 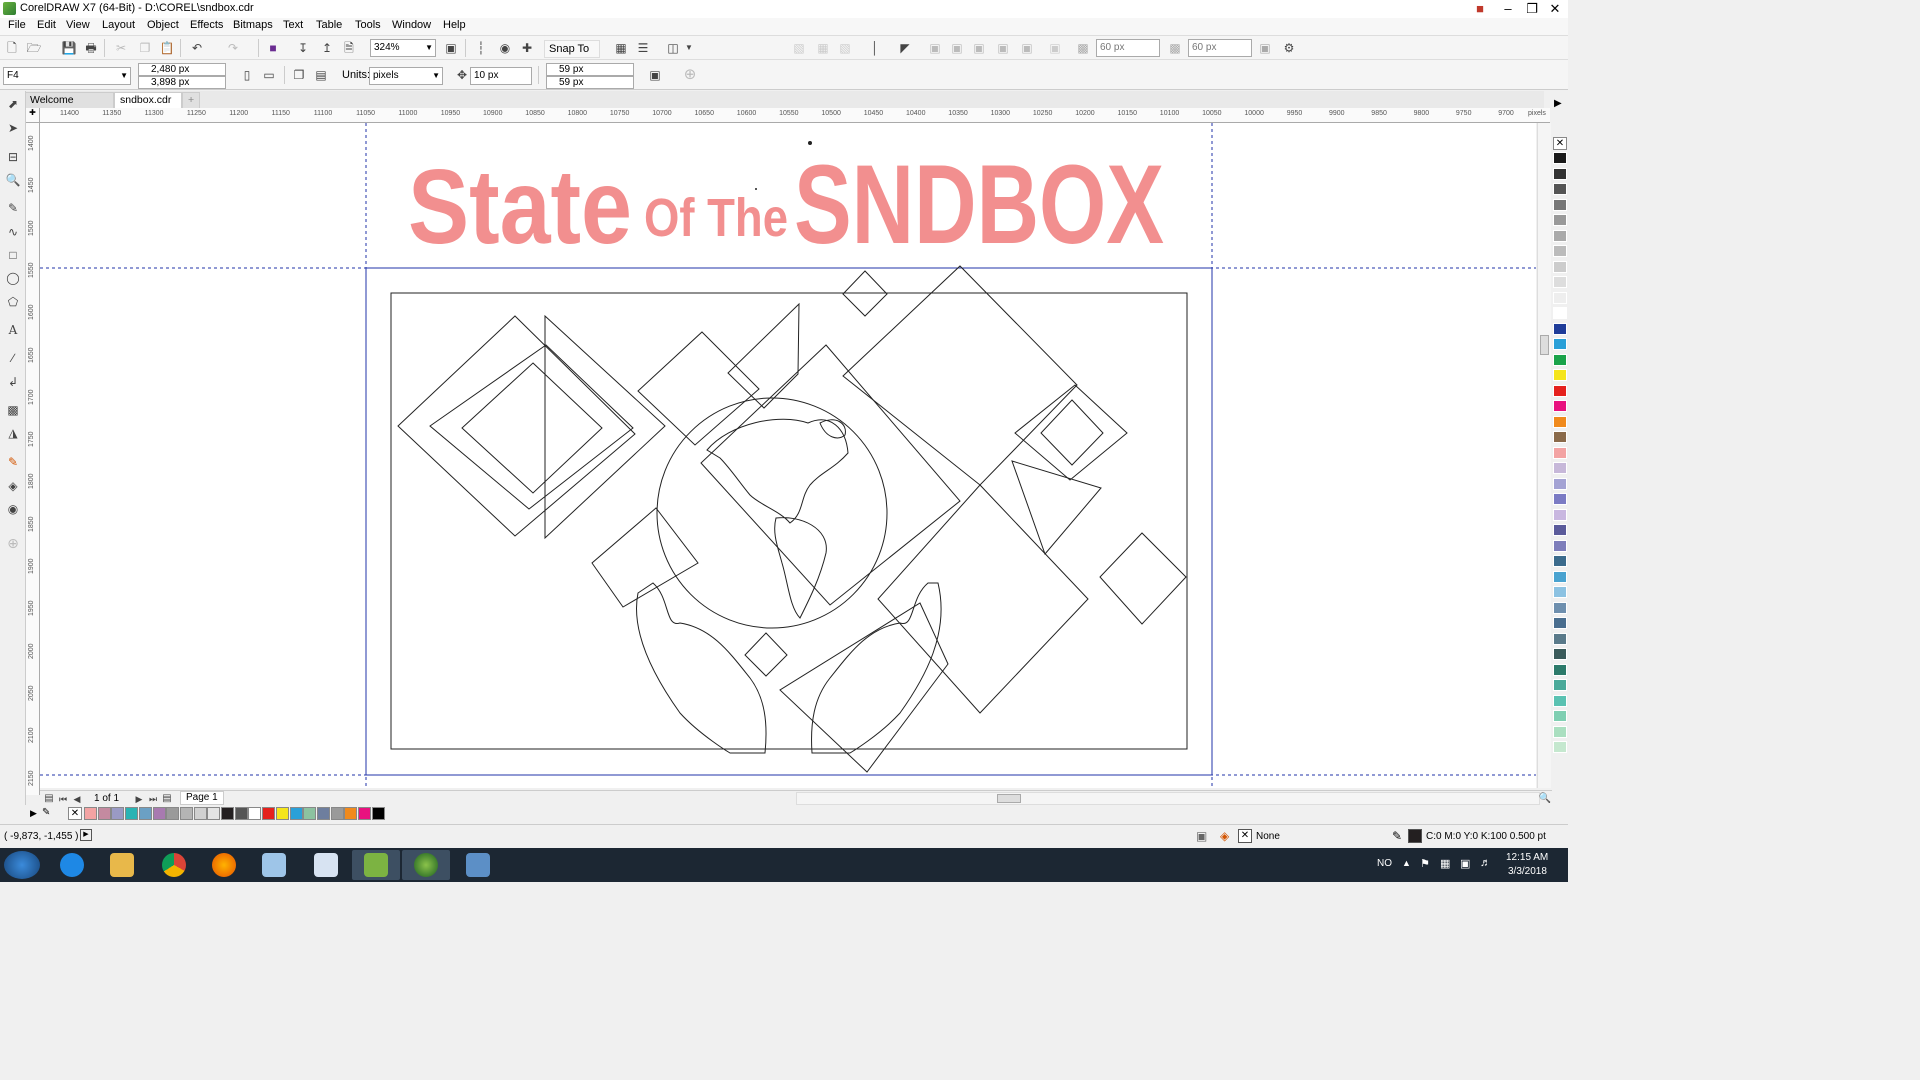 I want to click on transform-icon: ◤, so click(x=905, y=48).